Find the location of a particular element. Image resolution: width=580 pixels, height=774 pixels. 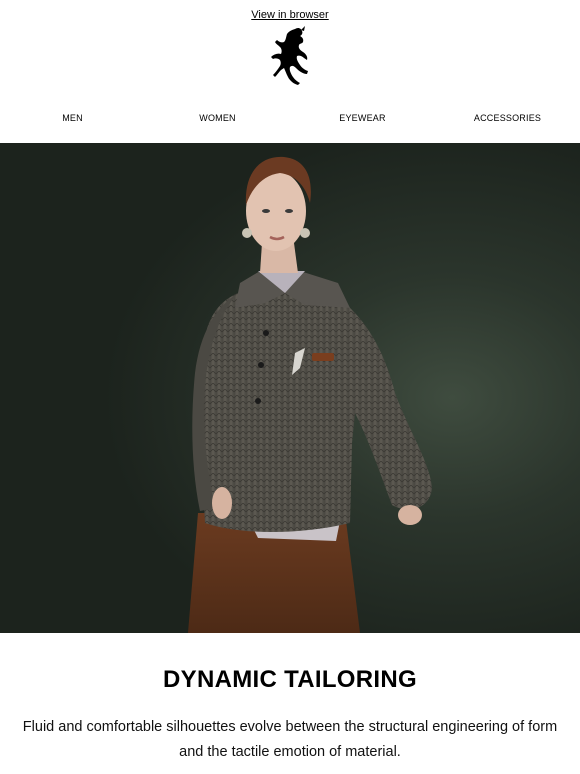

nav-item-men: MEN is located at coordinates (72, 118).